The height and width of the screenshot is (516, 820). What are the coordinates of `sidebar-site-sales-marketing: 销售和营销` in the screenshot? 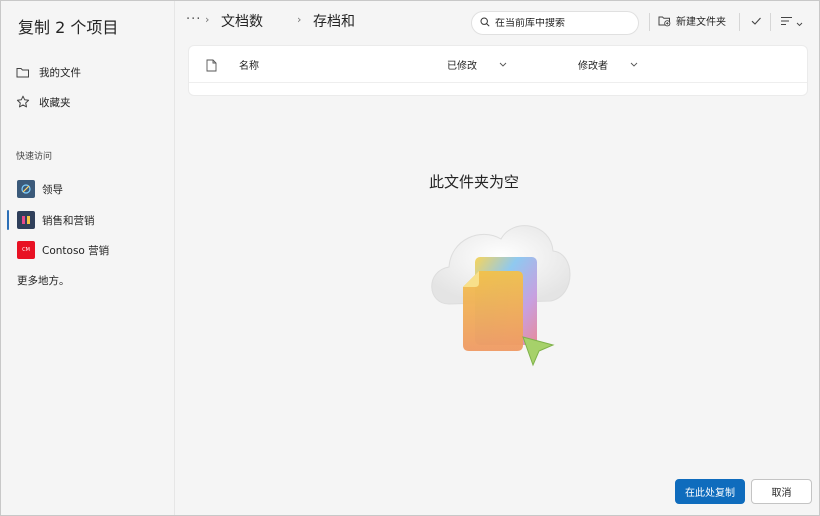 It's located at (56, 220).